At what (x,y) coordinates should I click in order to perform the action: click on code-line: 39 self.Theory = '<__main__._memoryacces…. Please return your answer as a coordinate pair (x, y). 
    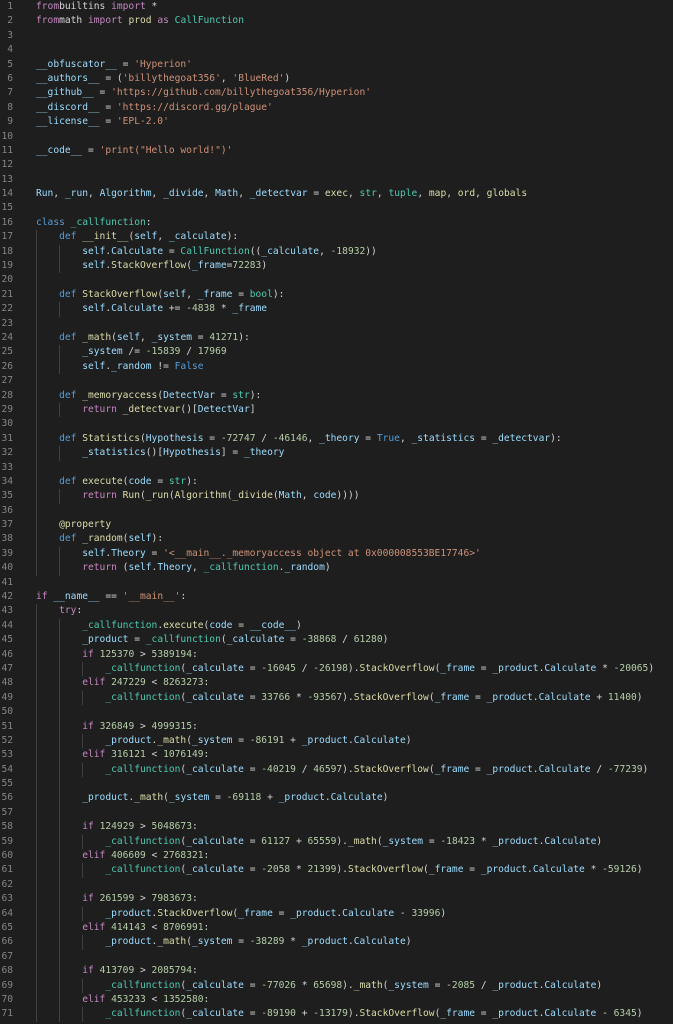
    Looking at the image, I should click on (336, 554).